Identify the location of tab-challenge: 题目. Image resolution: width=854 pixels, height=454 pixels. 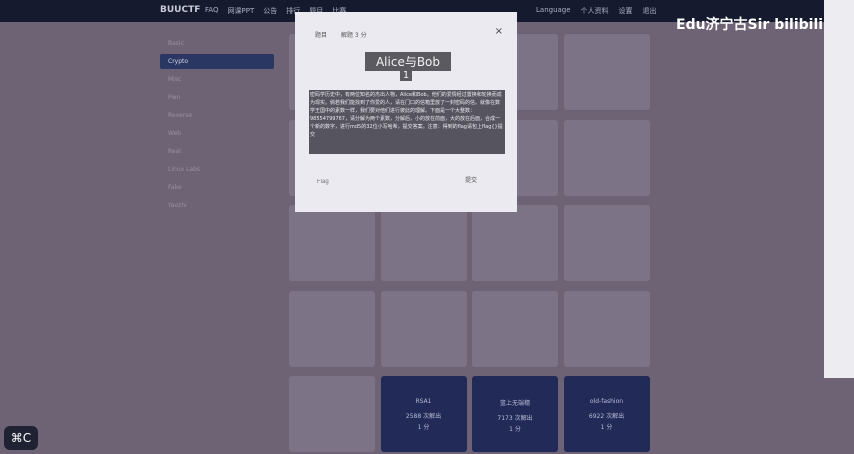
(321, 34).